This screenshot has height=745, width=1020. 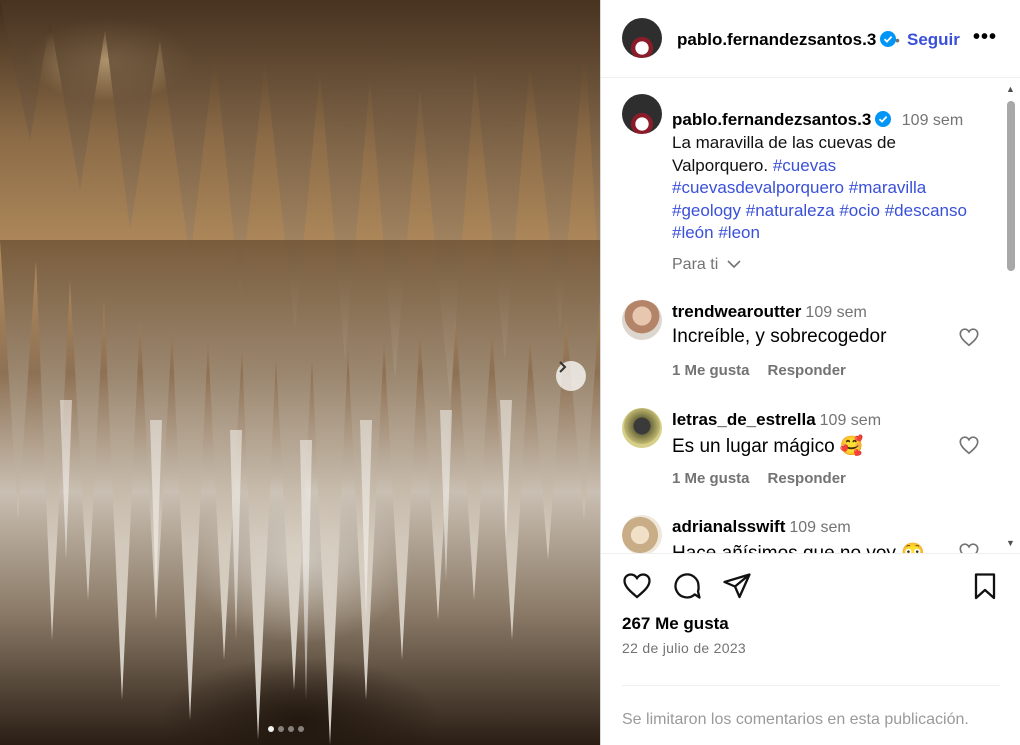 I want to click on follow-button: Seguir, so click(x=933, y=40).